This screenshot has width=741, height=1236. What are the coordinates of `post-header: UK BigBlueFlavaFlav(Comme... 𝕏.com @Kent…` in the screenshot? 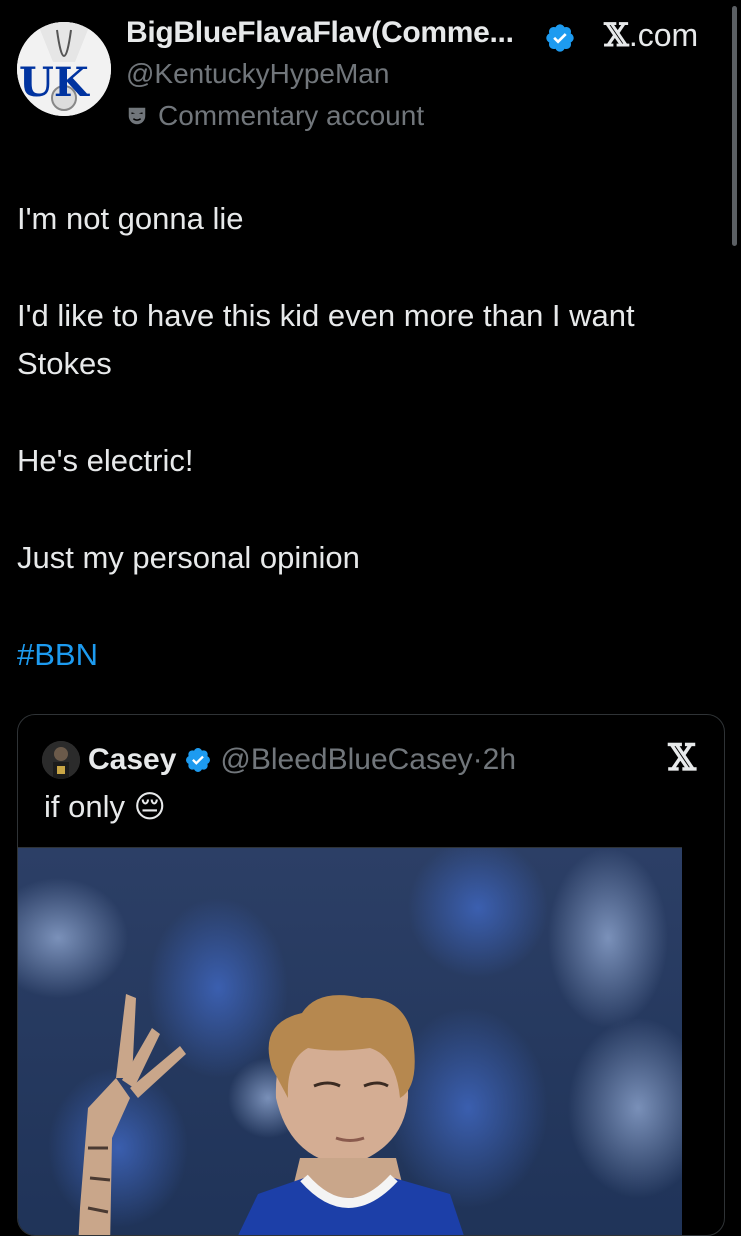 It's located at (370, 75).